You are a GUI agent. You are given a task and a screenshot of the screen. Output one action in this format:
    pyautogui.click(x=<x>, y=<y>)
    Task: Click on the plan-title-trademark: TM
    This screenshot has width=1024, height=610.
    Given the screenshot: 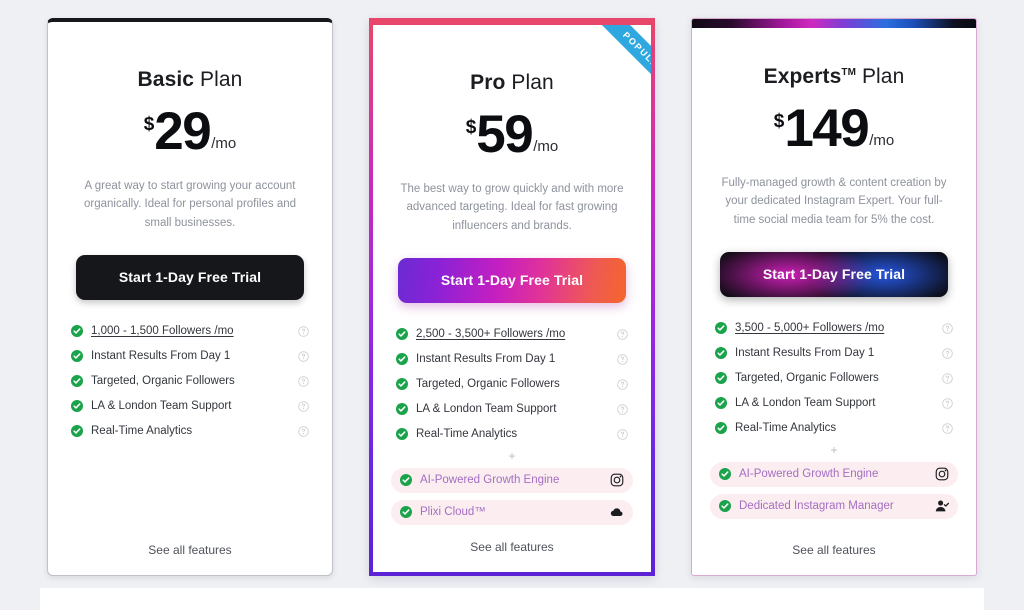 What is the action you would take?
    pyautogui.click(x=848, y=72)
    